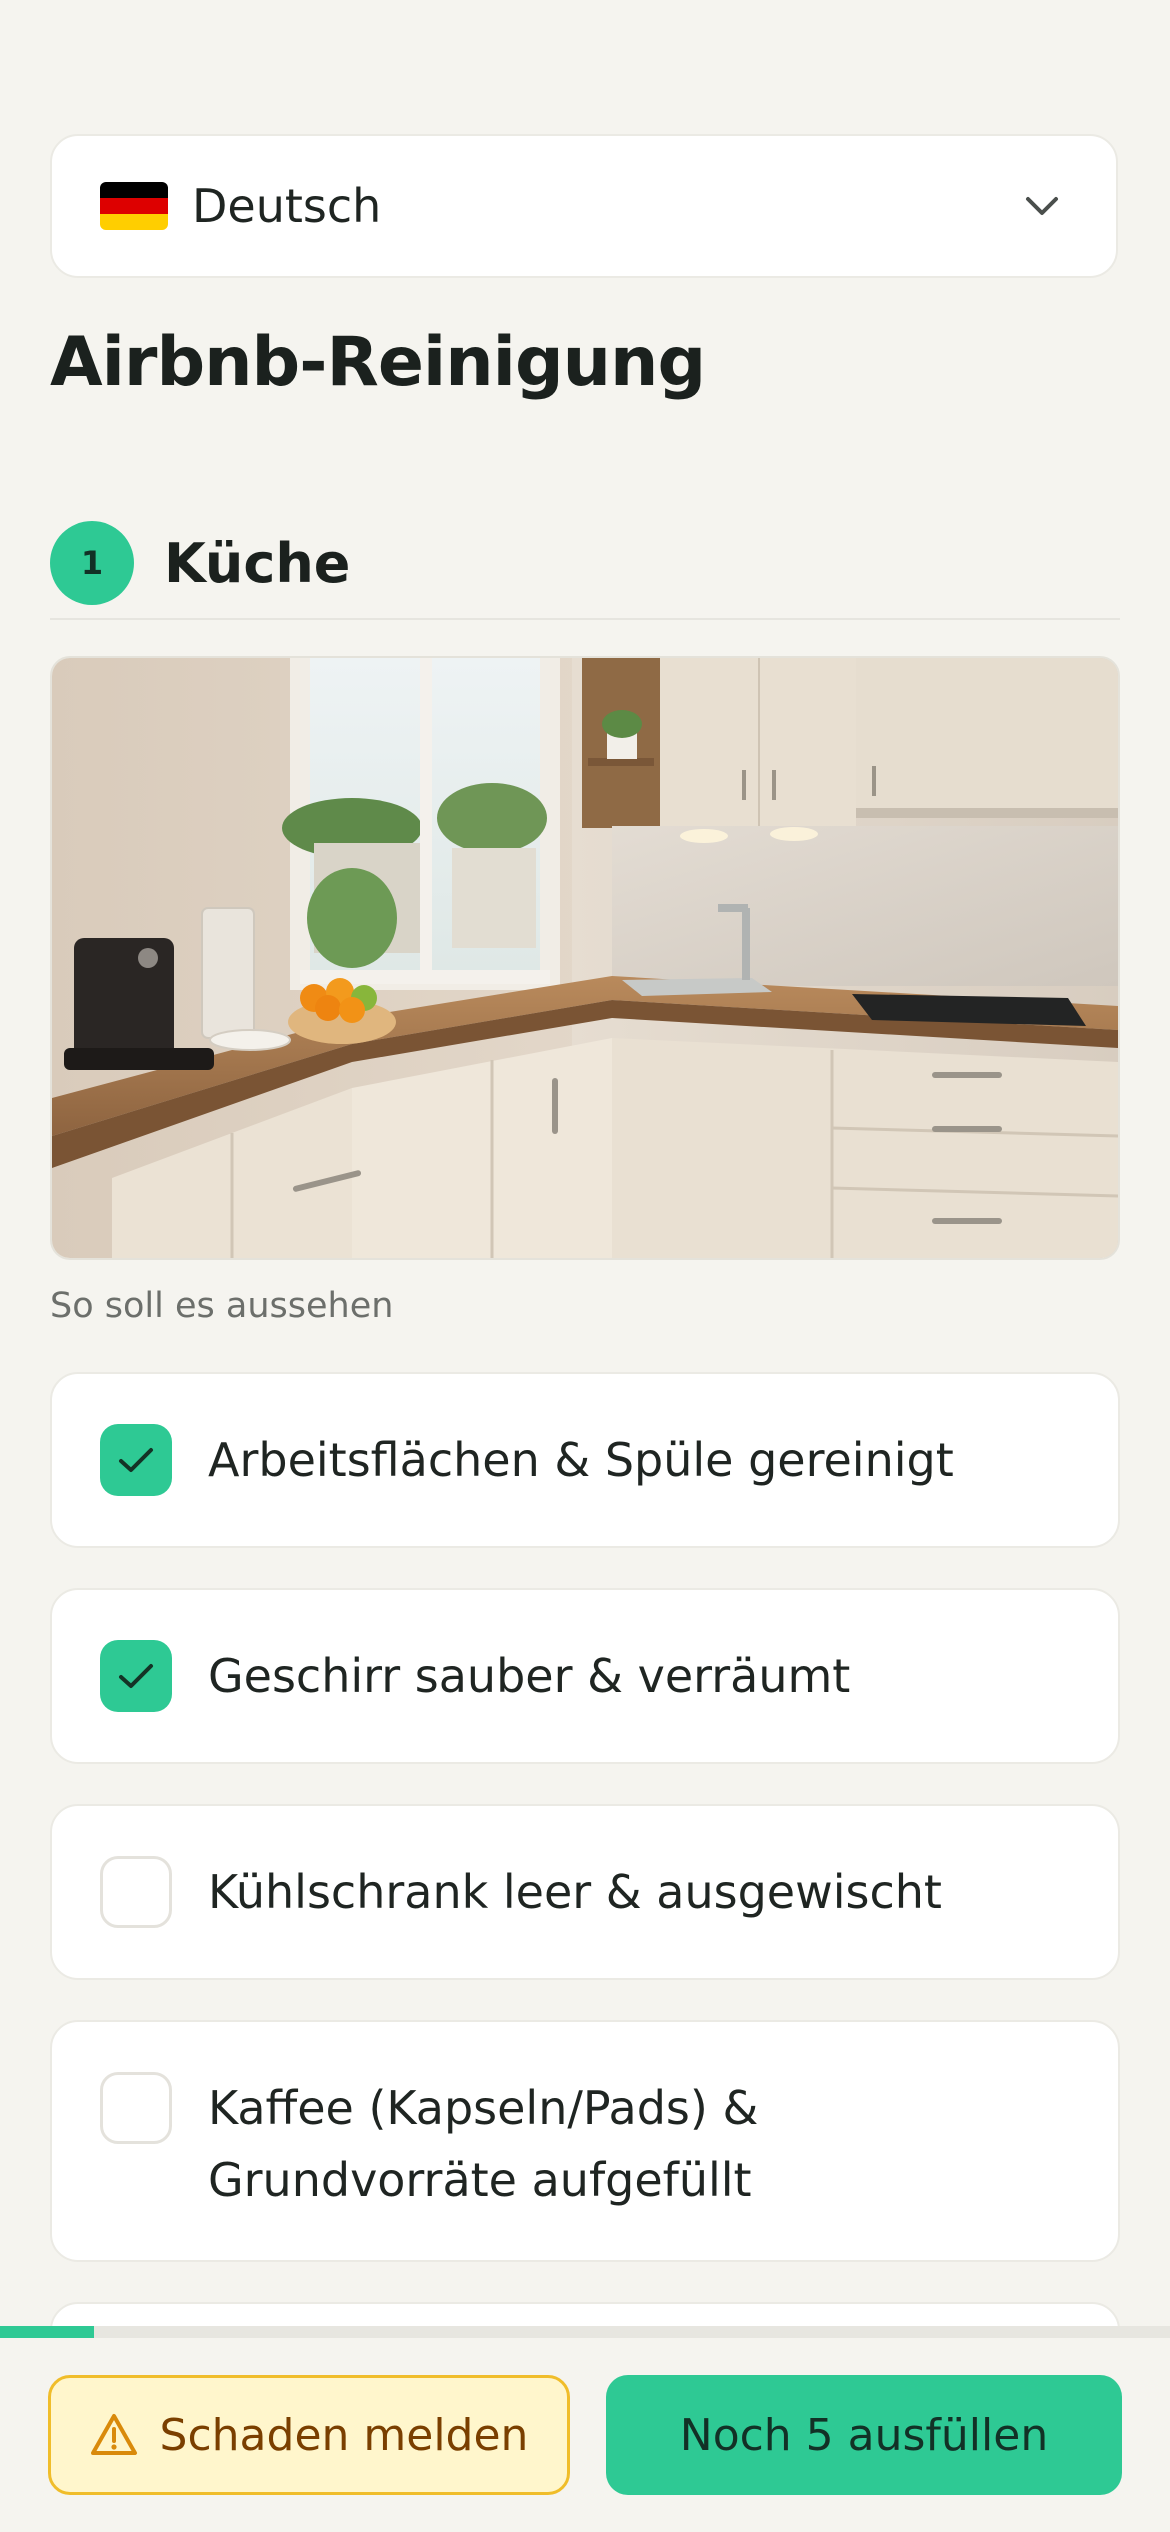  Describe the element at coordinates (585, 2435) in the screenshot. I see `bottom-action-bar: Schaden melden Noch 5 ausfüllen` at that location.